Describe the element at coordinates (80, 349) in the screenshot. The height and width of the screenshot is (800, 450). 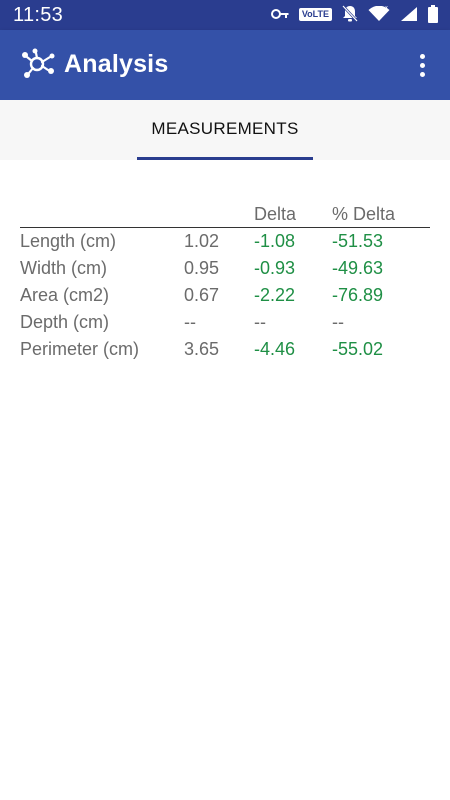
I see `row-label: Perimeter (cm)` at that location.